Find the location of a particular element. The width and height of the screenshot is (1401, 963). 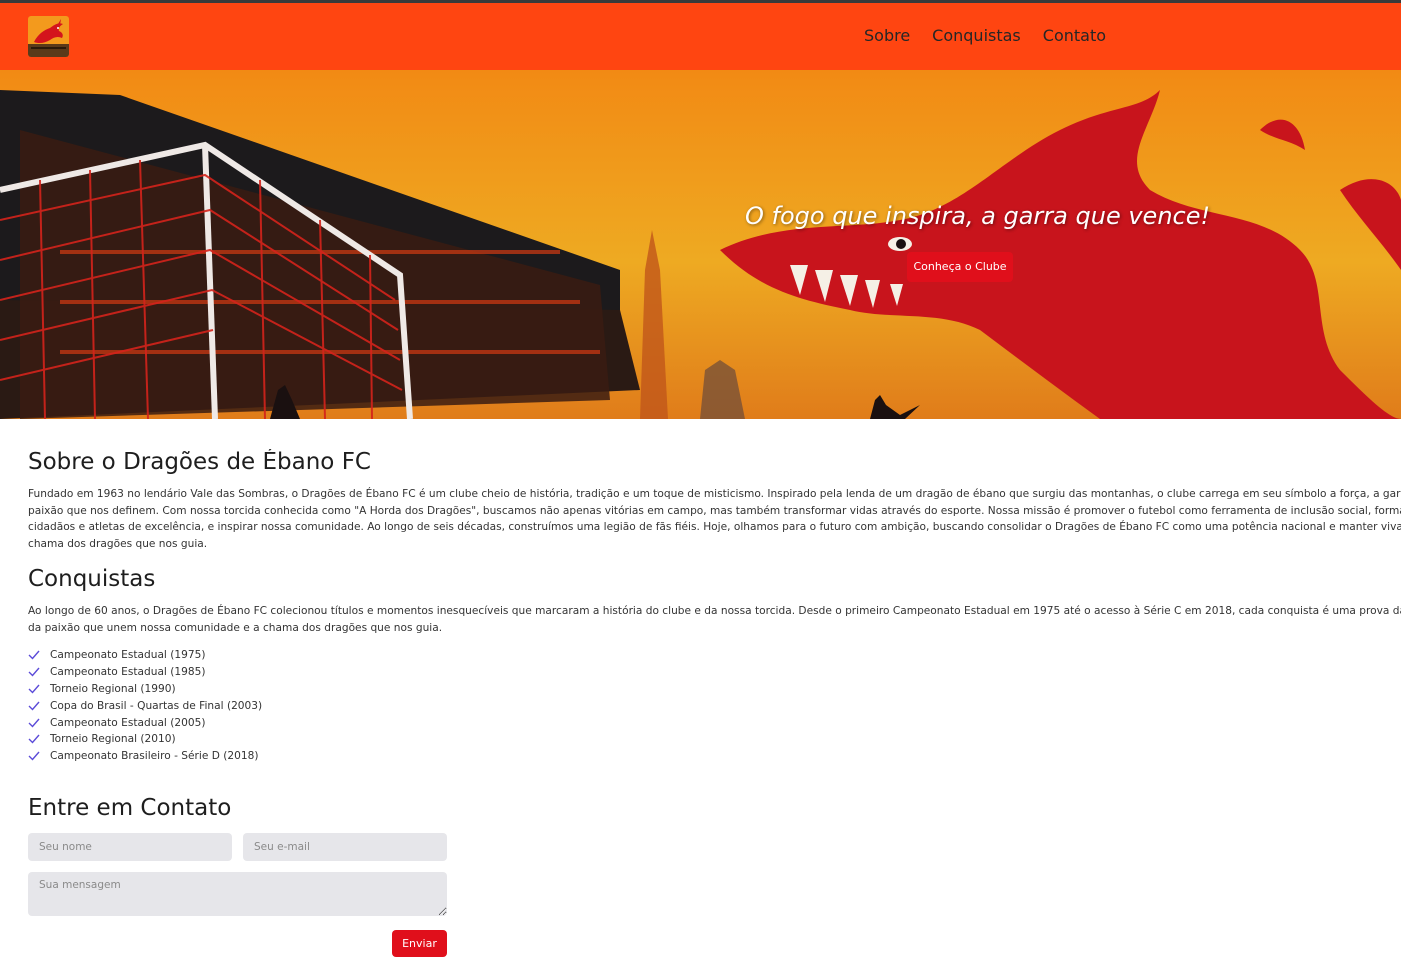

main-nav: Sobre Conquistas Contato is located at coordinates (985, 36).